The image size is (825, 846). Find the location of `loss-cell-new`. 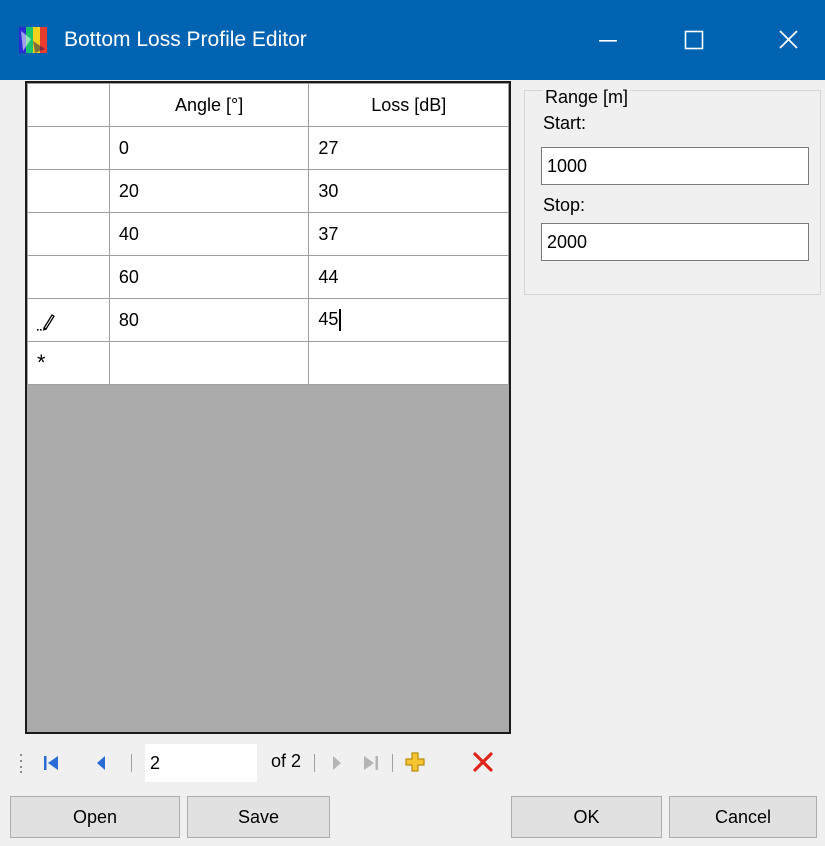

loss-cell-new is located at coordinates (408, 363).